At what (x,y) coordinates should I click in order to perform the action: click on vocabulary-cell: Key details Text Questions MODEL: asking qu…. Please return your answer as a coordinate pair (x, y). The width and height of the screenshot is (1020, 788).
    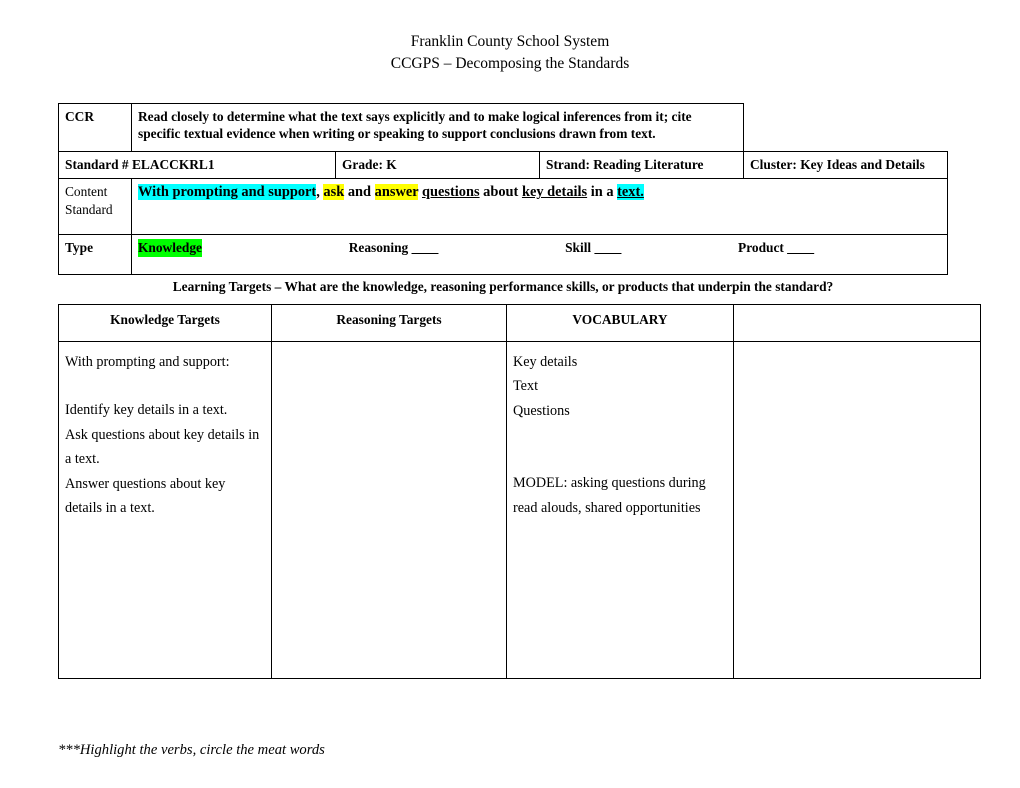
    Looking at the image, I should click on (620, 510).